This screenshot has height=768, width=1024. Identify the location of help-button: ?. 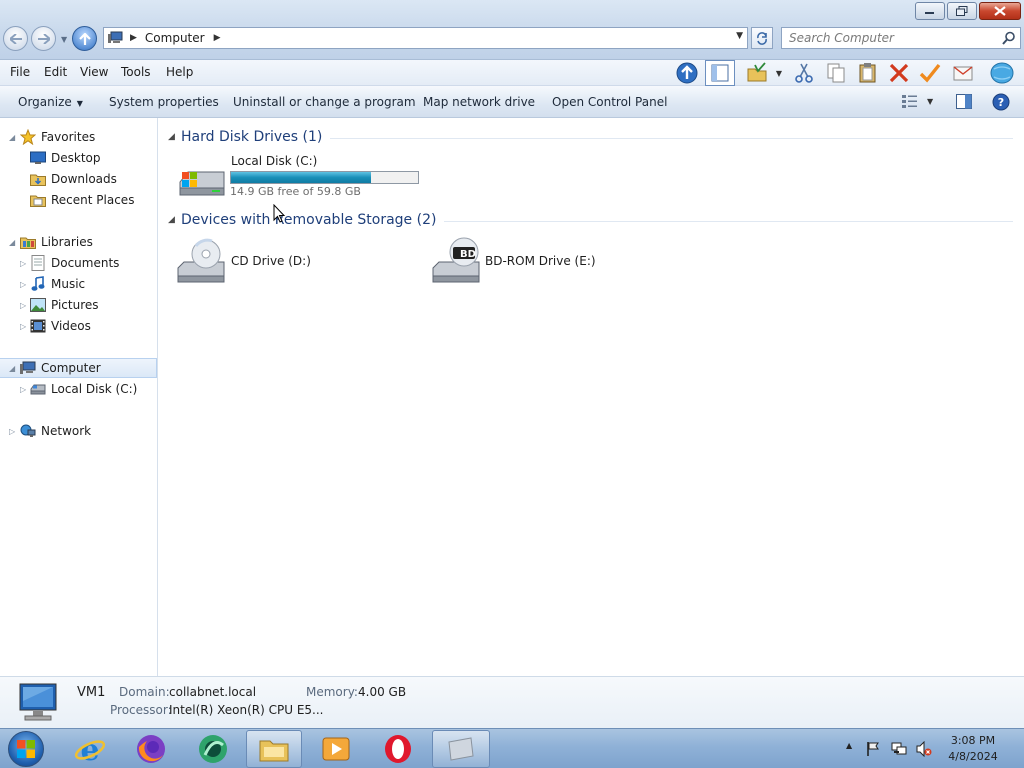
(1001, 103).